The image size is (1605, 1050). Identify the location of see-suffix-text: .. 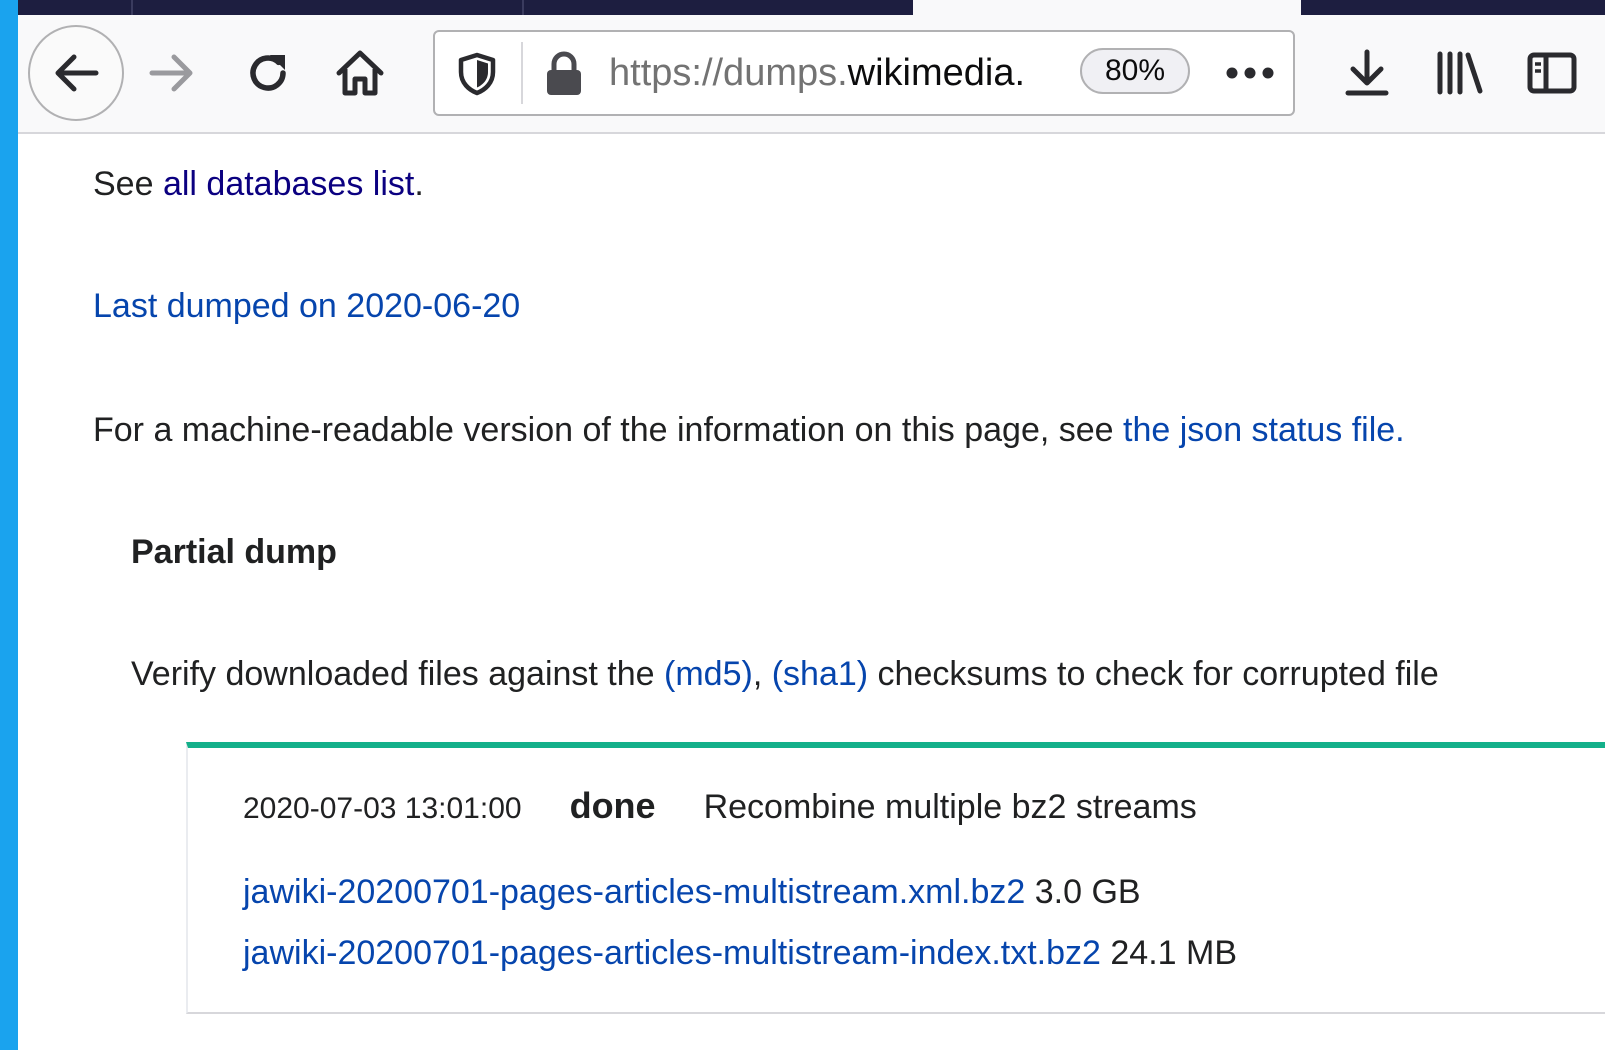
(419, 184).